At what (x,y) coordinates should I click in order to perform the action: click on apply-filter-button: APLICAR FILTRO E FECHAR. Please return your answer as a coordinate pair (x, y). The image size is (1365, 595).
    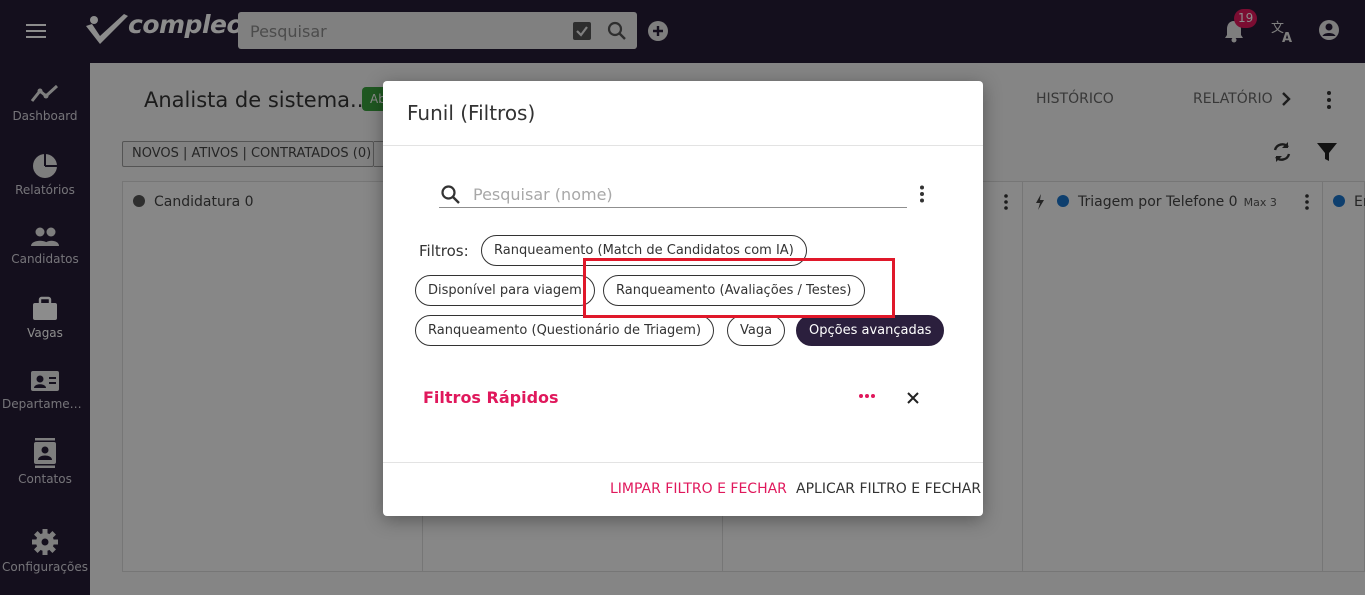
    Looking at the image, I should click on (888, 489).